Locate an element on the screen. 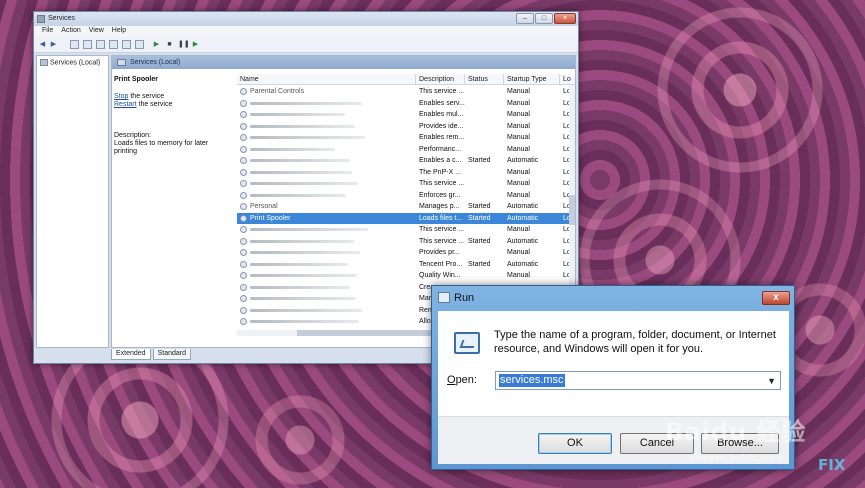  restart-service-icon: ▶ is located at coordinates (195, 44).